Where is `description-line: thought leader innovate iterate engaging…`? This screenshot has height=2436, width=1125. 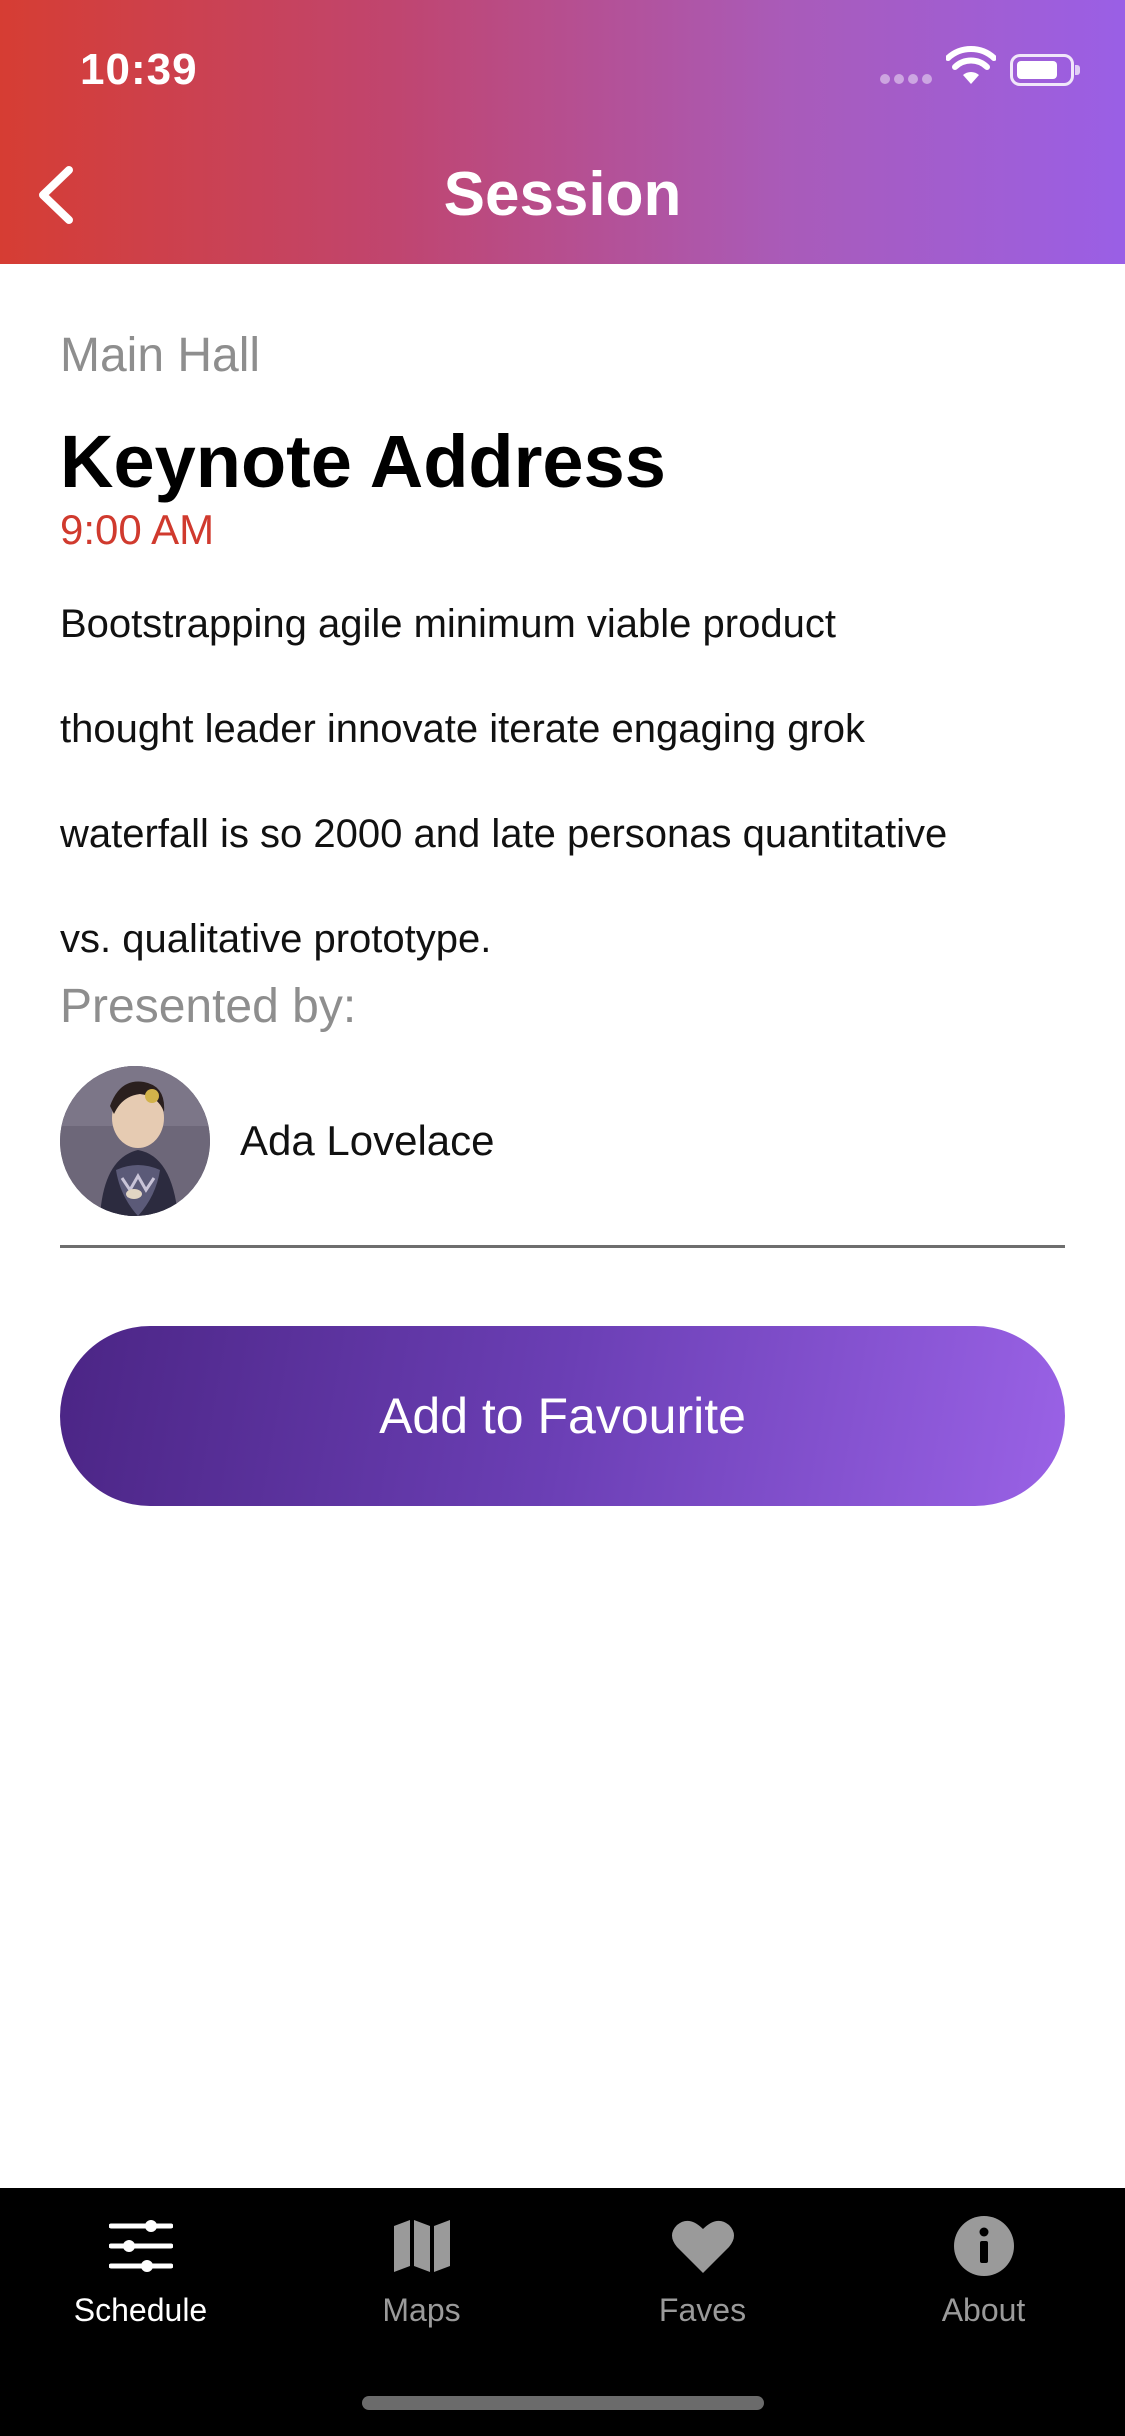
description-line: thought leader innovate iterate engaging… is located at coordinates (463, 729).